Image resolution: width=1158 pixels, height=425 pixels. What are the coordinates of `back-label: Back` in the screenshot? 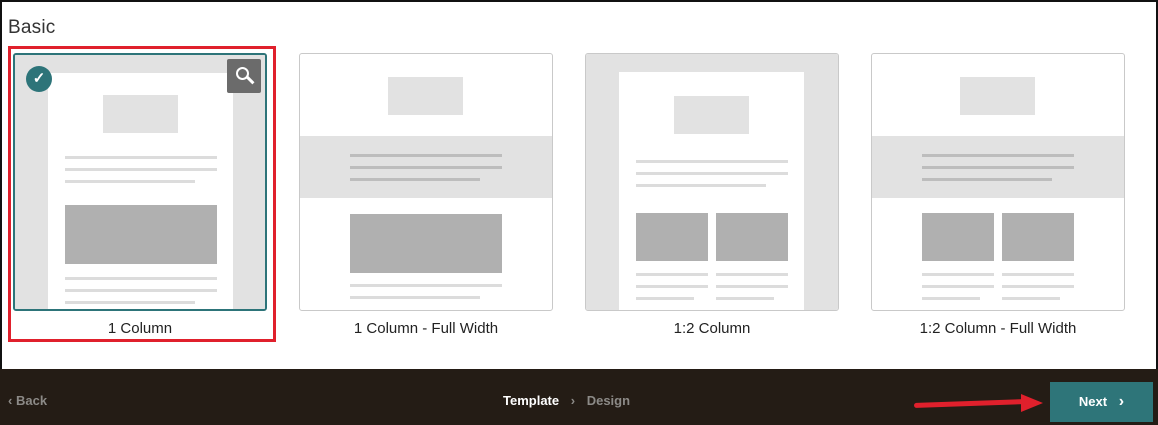 It's located at (31, 400).